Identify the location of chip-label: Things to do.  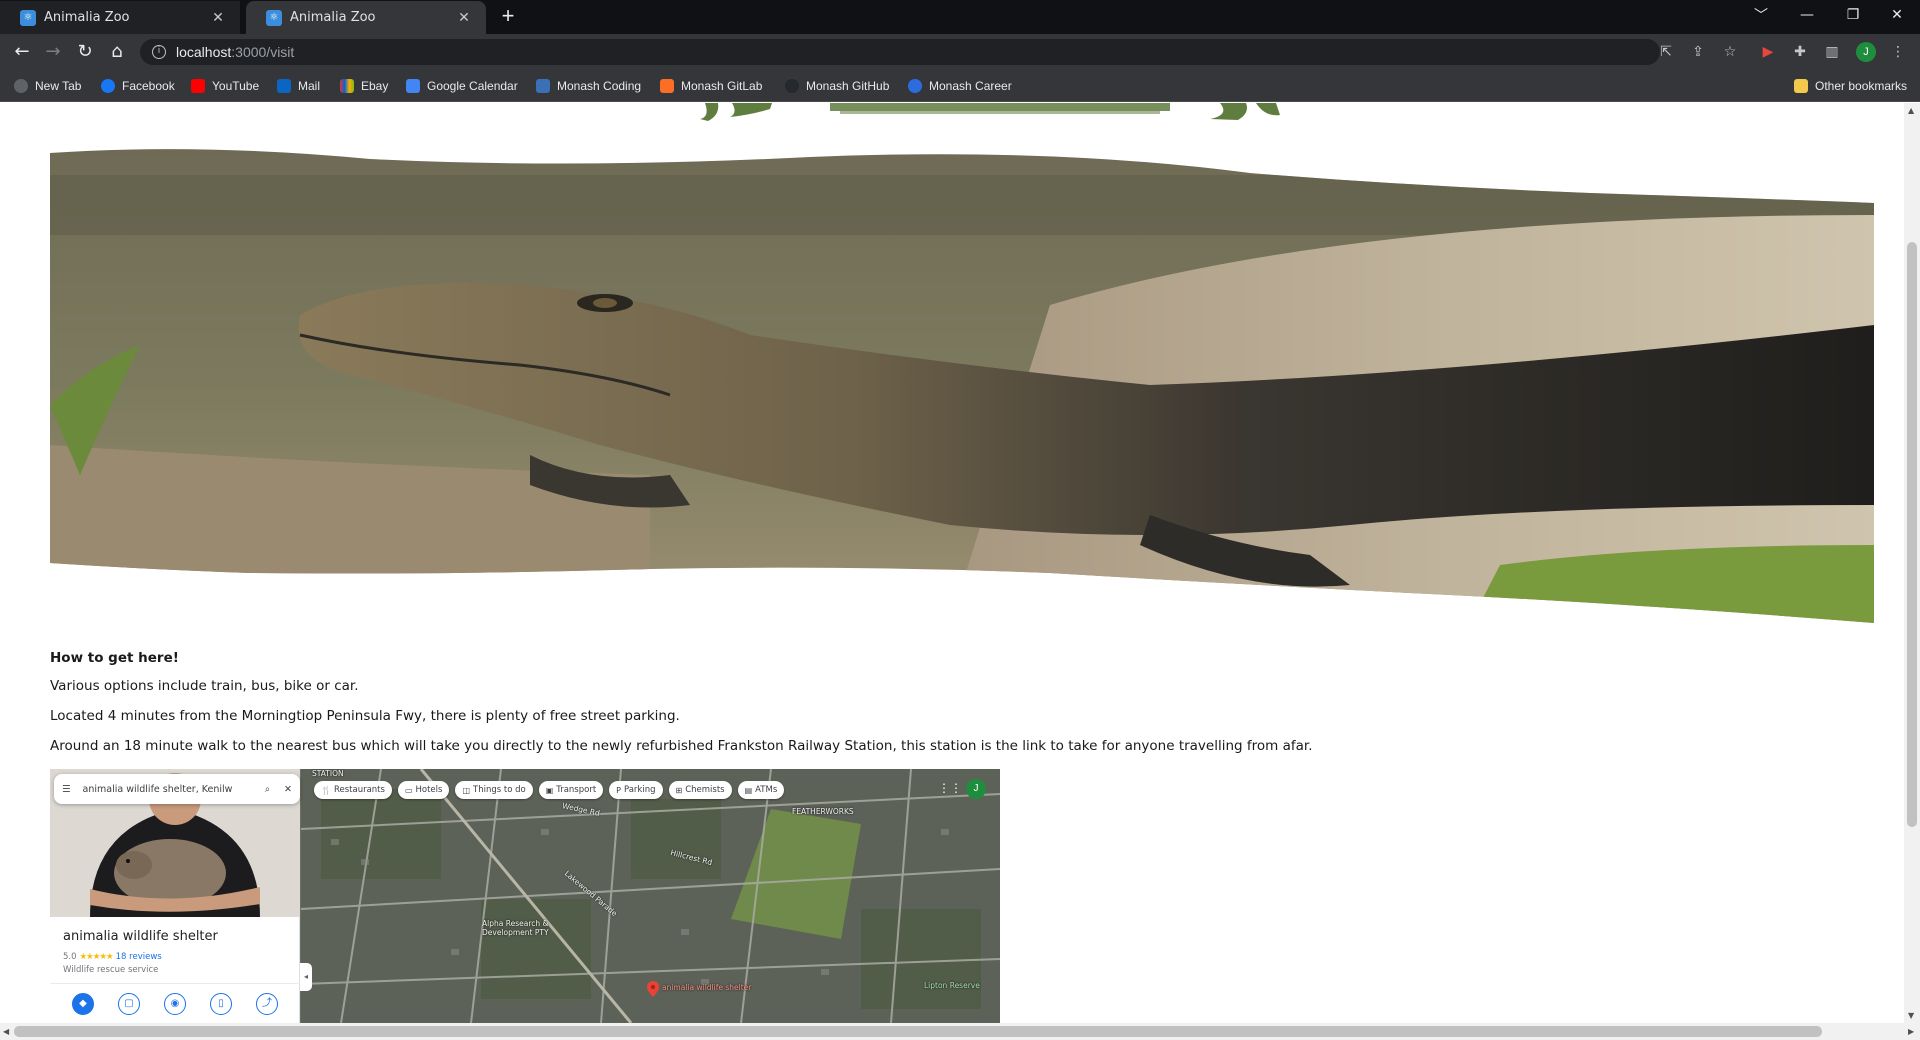
(499, 790).